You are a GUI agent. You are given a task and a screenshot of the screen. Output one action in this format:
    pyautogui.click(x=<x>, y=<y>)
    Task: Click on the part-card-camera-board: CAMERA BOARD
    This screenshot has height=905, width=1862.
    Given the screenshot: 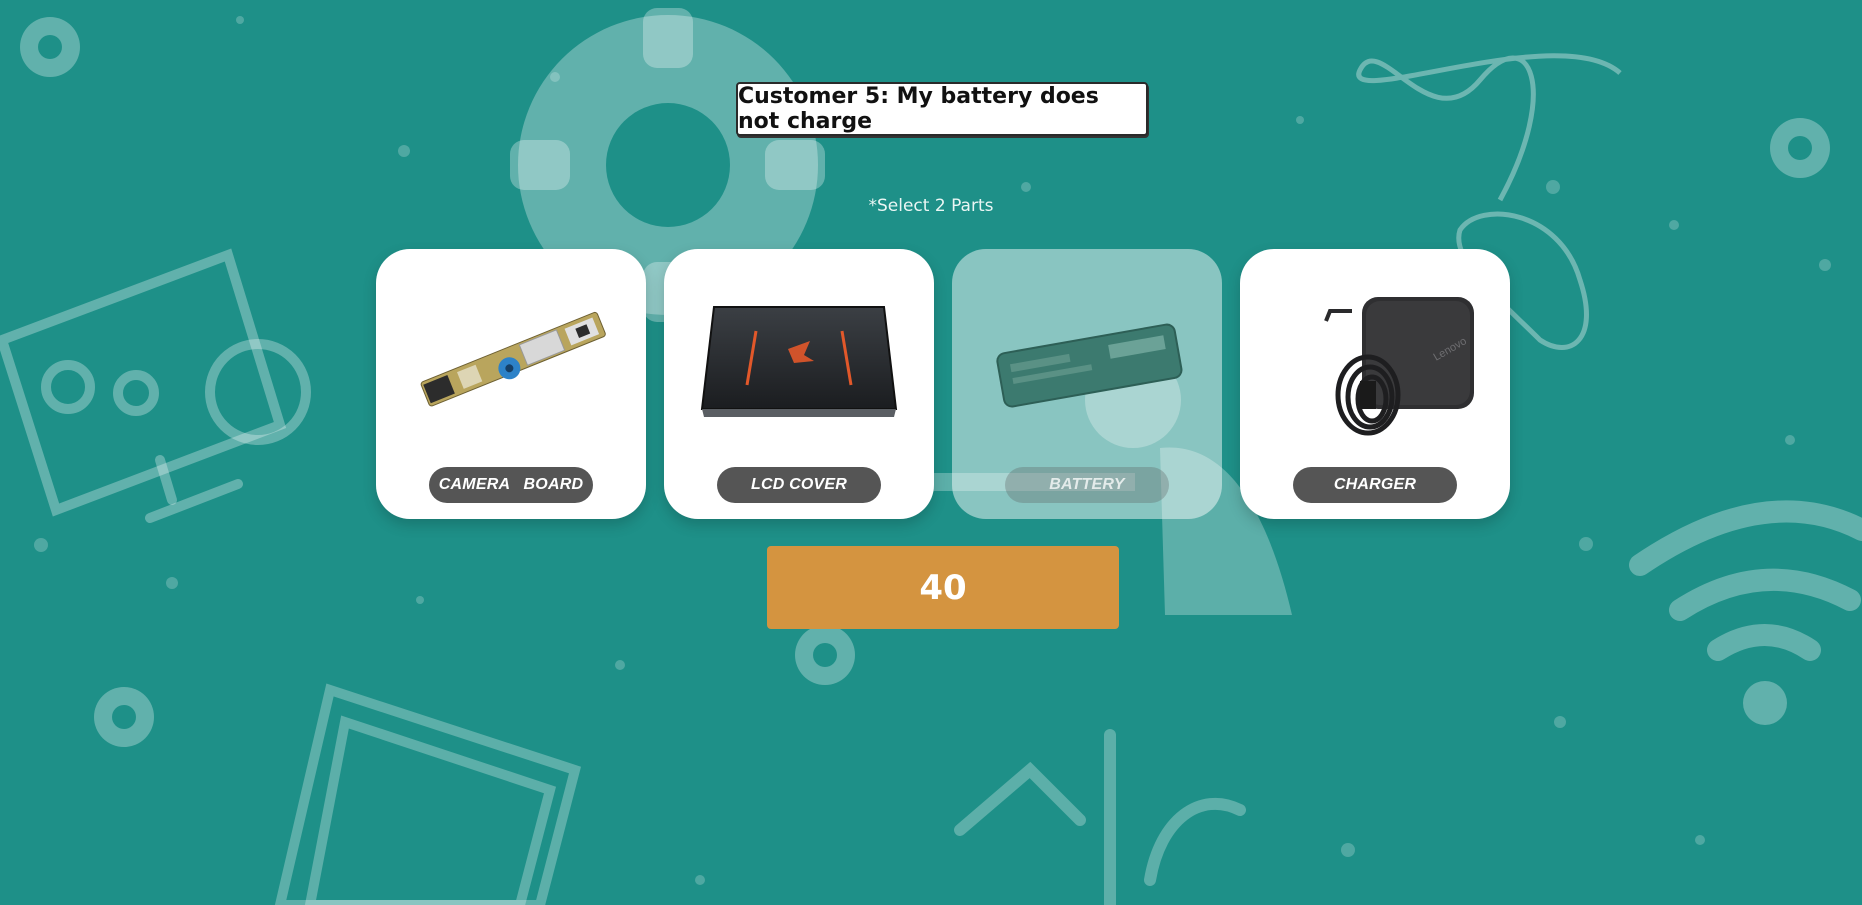 What is the action you would take?
    pyautogui.click(x=511, y=384)
    